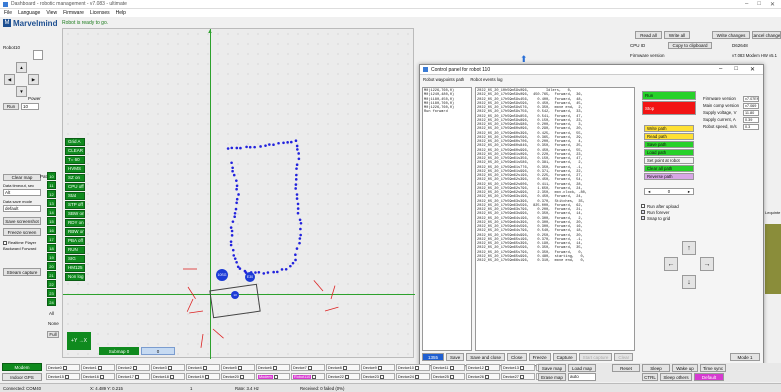 This screenshot has height=392, width=781. What do you see at coordinates (582, 368) in the screenshot?
I see `load-map-button: Load map` at bounding box center [582, 368].